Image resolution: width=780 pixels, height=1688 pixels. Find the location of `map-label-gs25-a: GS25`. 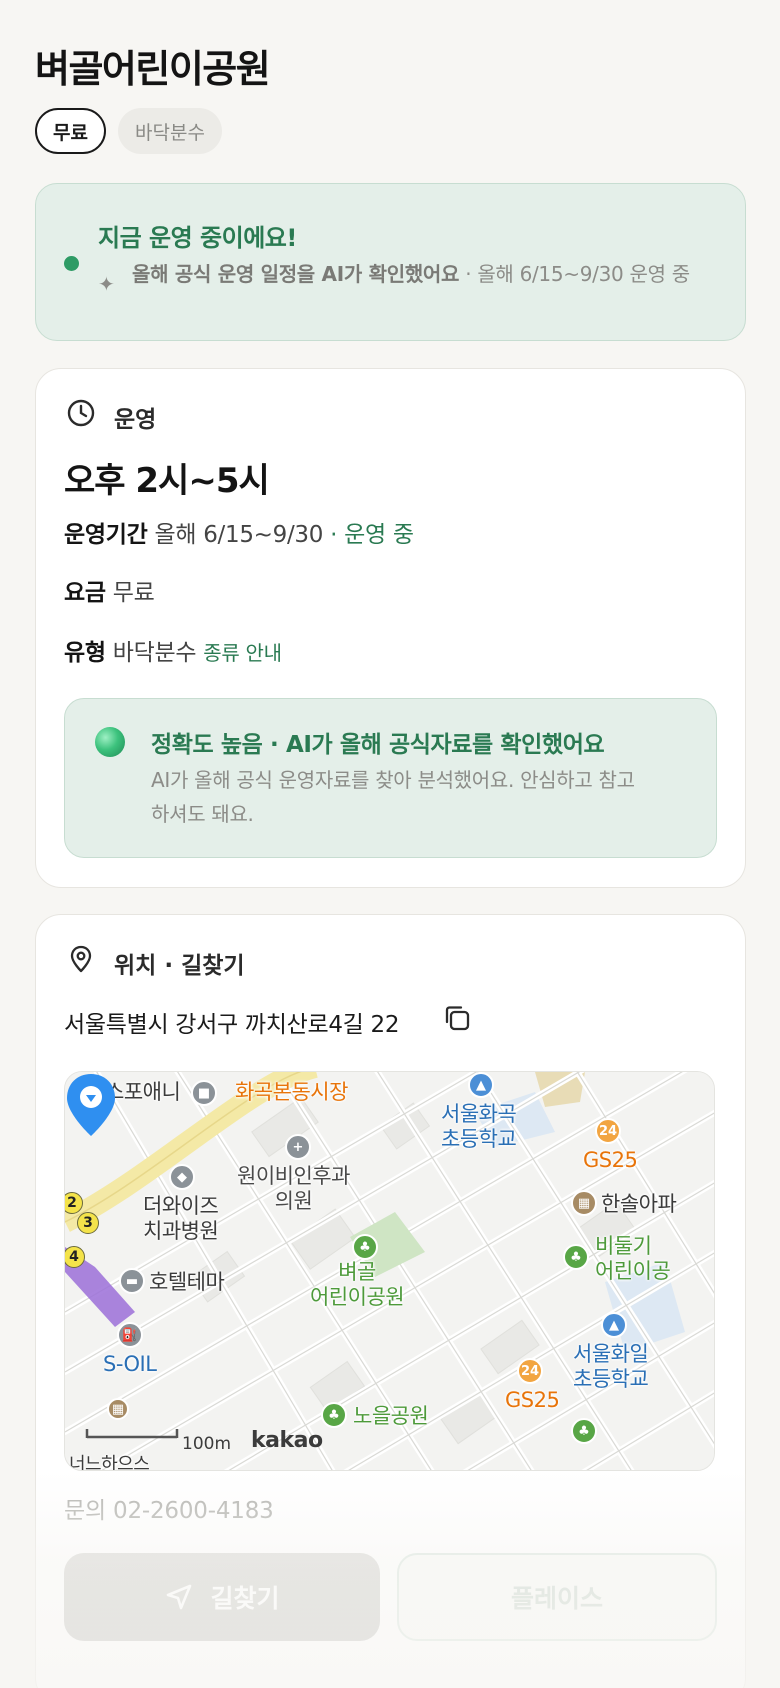

map-label-gs25-a: GS25 is located at coordinates (610, 1160).